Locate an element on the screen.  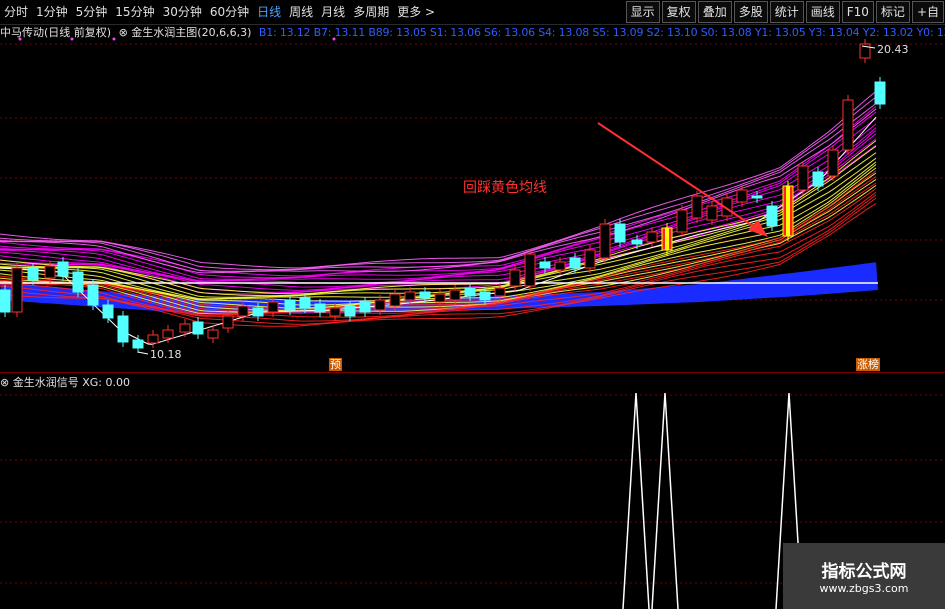
sub-indicator-label: ⊗ 金生水润信号 XG: 0.00 is located at coordinates (65, 382).